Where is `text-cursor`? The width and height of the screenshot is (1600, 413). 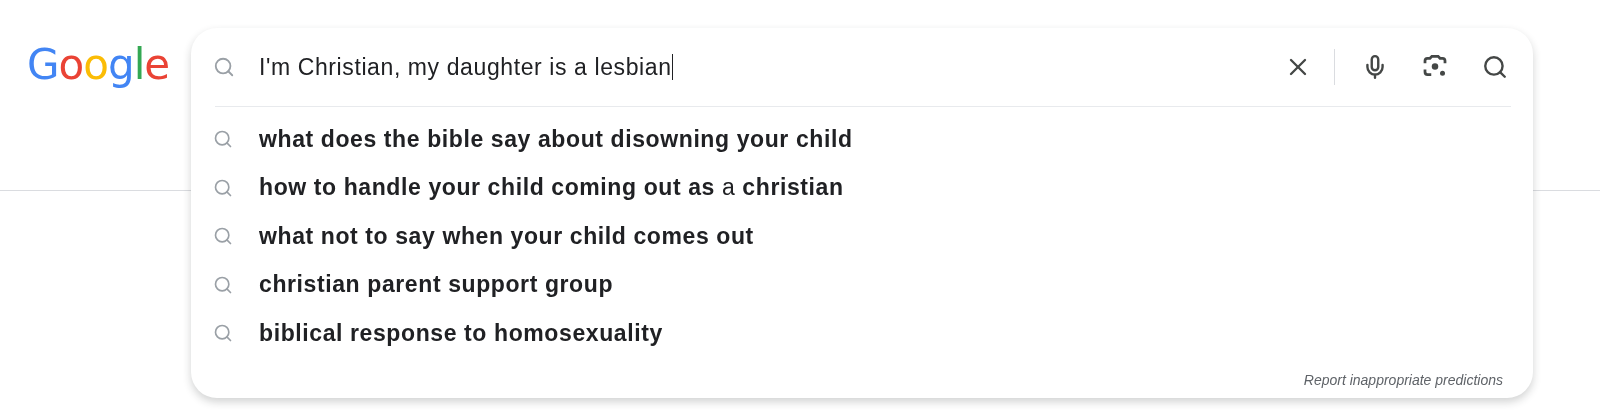
text-cursor is located at coordinates (672, 67).